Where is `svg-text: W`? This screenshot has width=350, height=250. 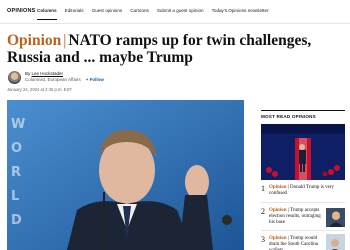 svg-text: W is located at coordinates (18, 124).